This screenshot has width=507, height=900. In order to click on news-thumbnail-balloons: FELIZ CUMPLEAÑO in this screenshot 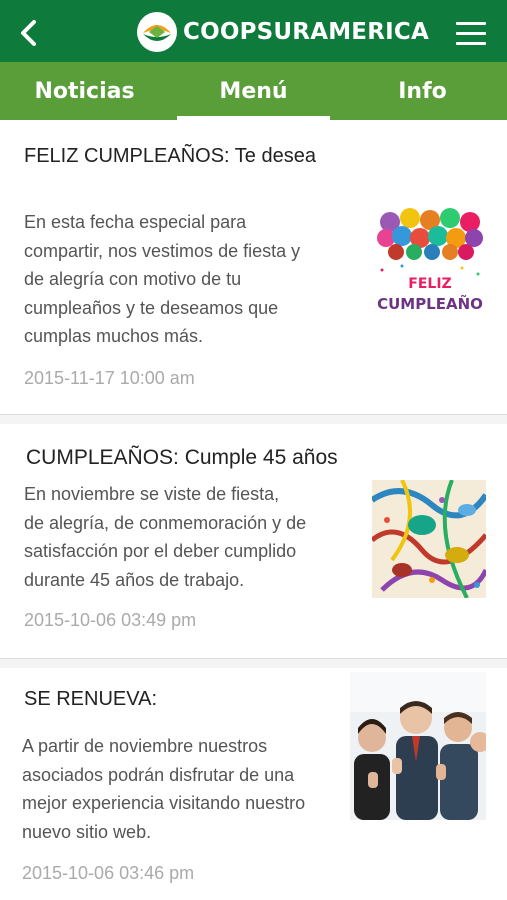, I will do `click(430, 266)`.